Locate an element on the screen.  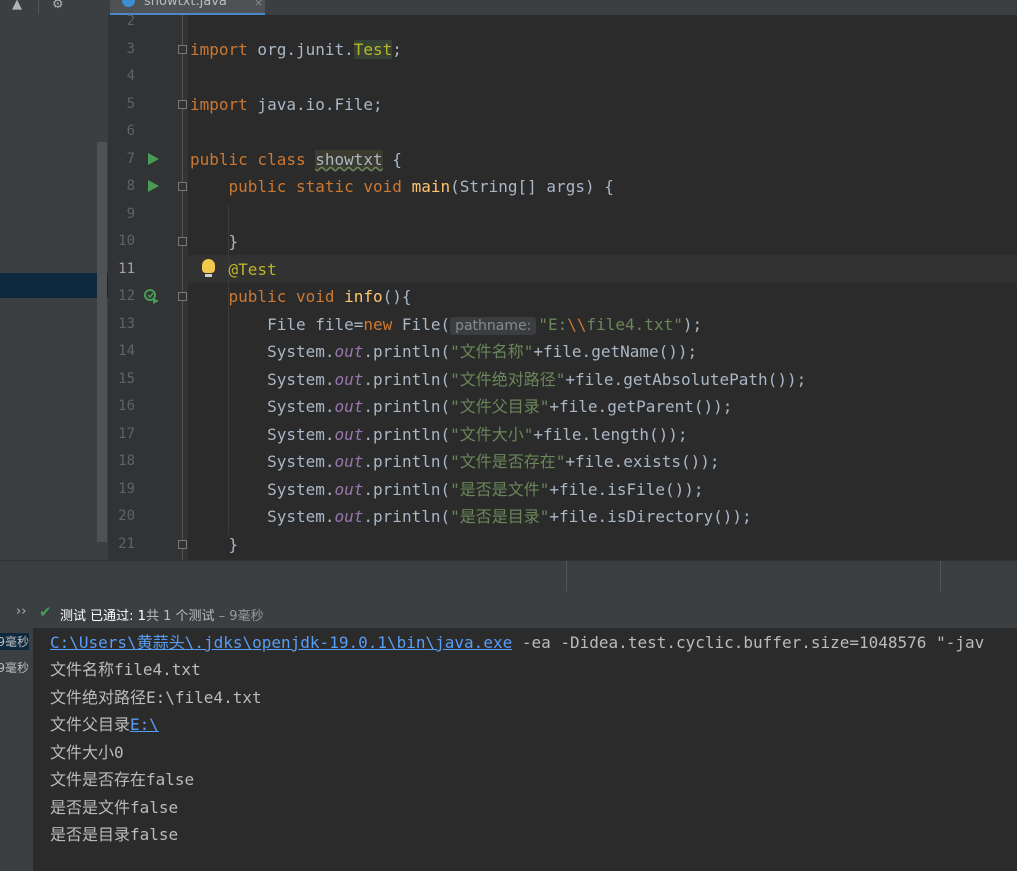
line-number: 2 is located at coordinates (130, 21).